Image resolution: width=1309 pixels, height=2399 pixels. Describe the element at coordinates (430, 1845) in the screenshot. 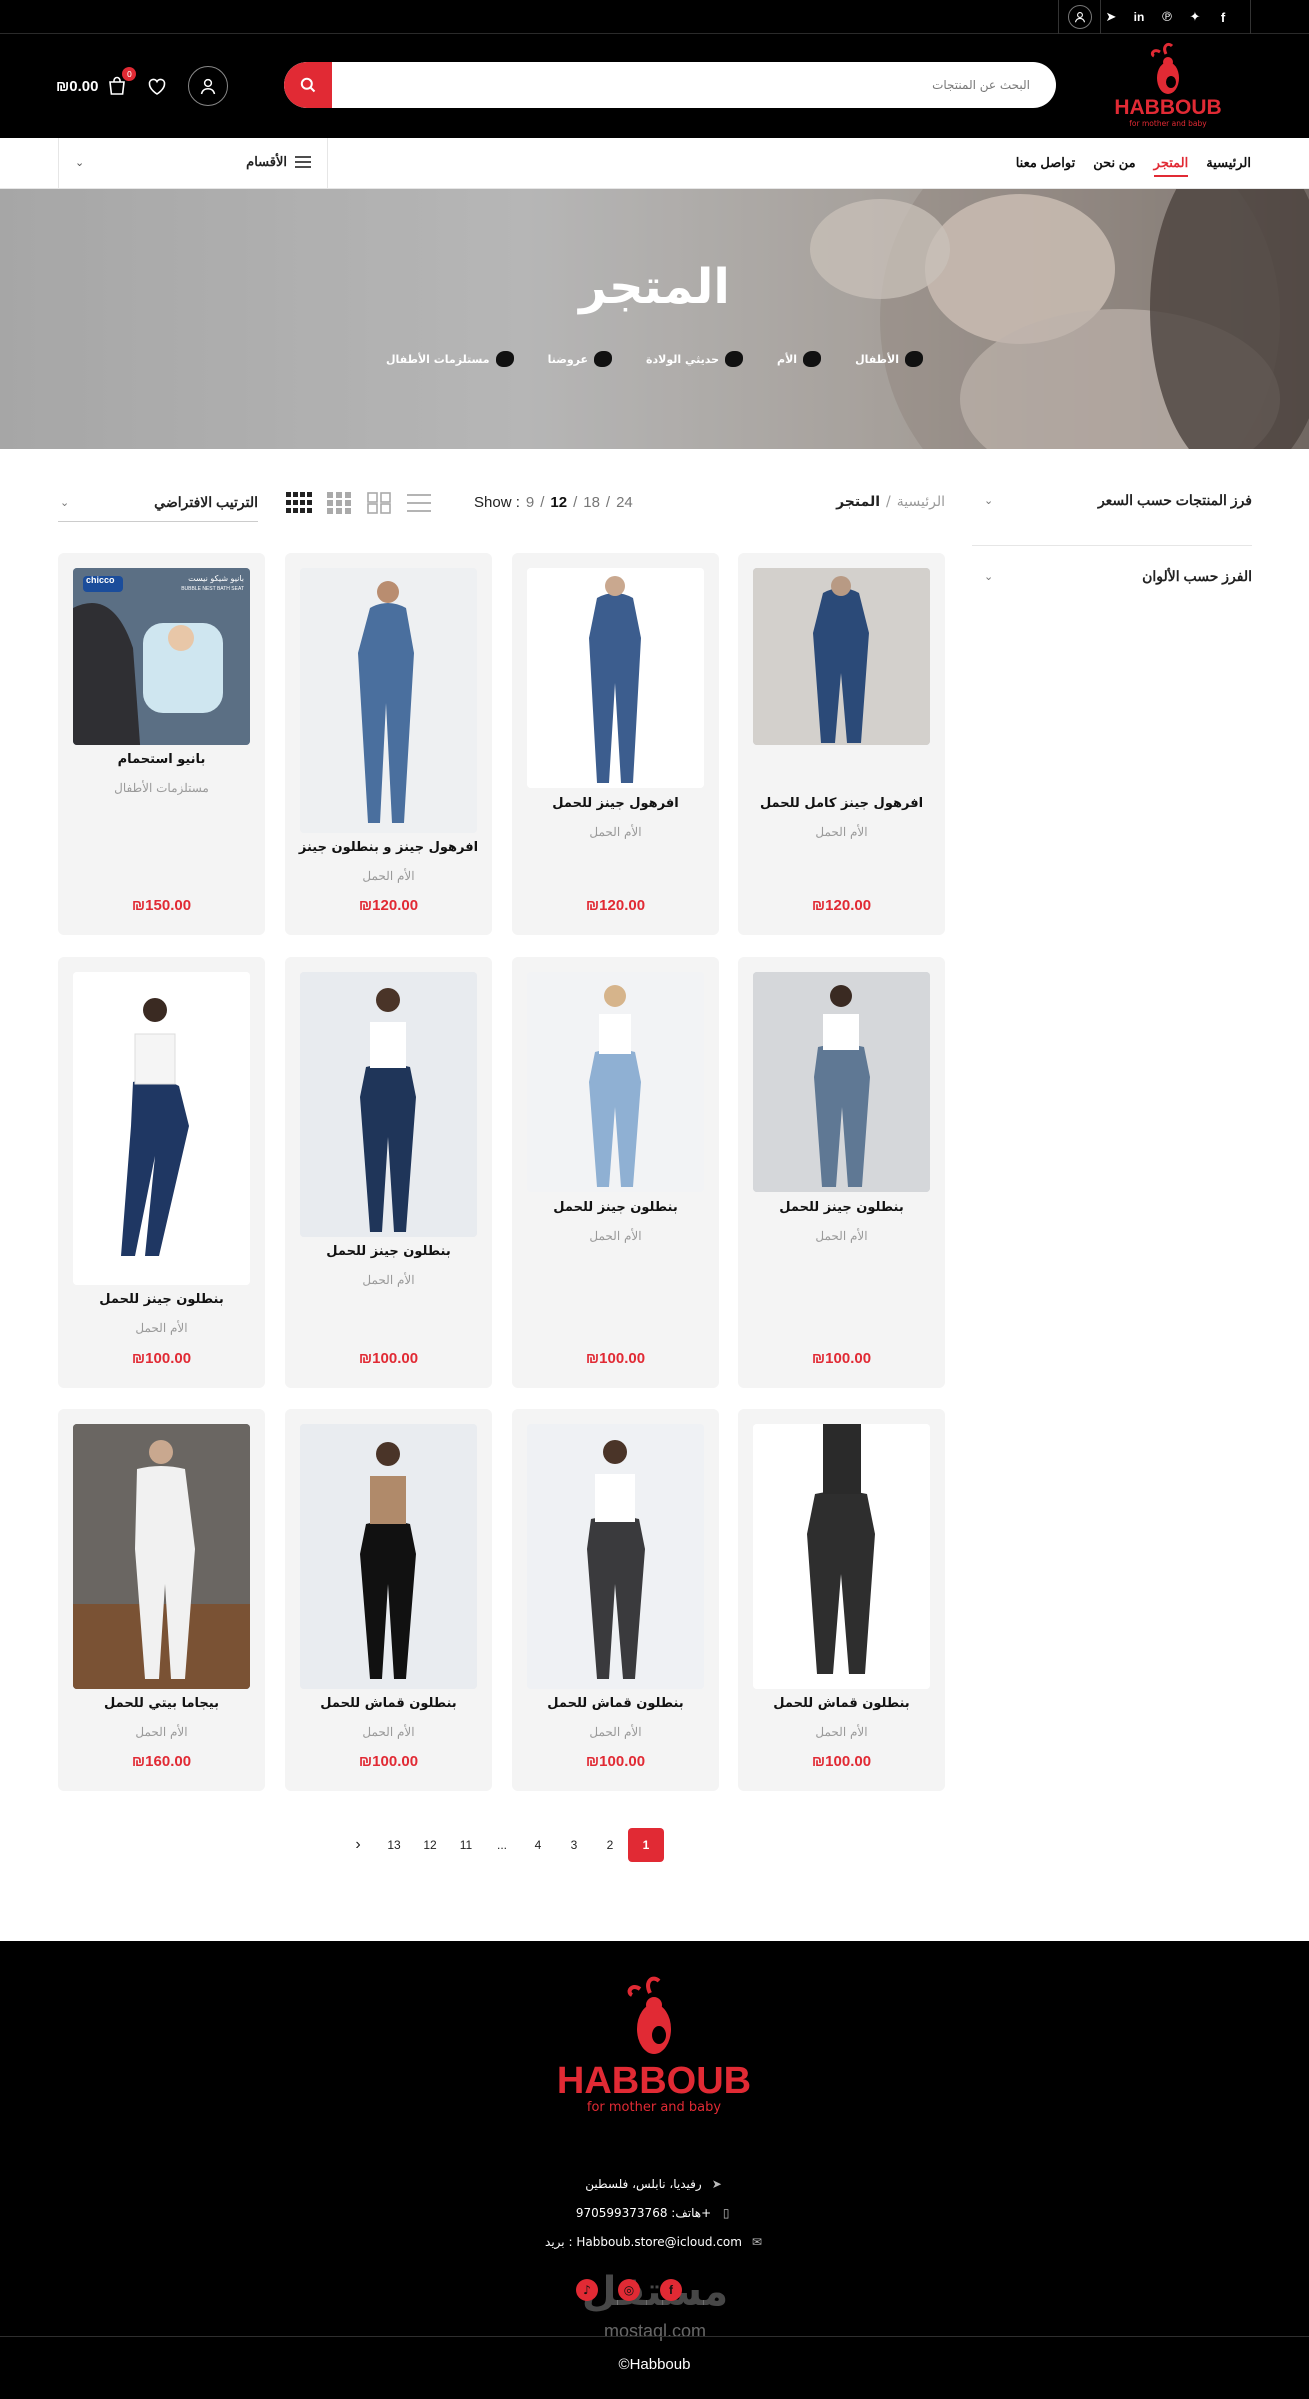

I see `page-button: 12` at that location.